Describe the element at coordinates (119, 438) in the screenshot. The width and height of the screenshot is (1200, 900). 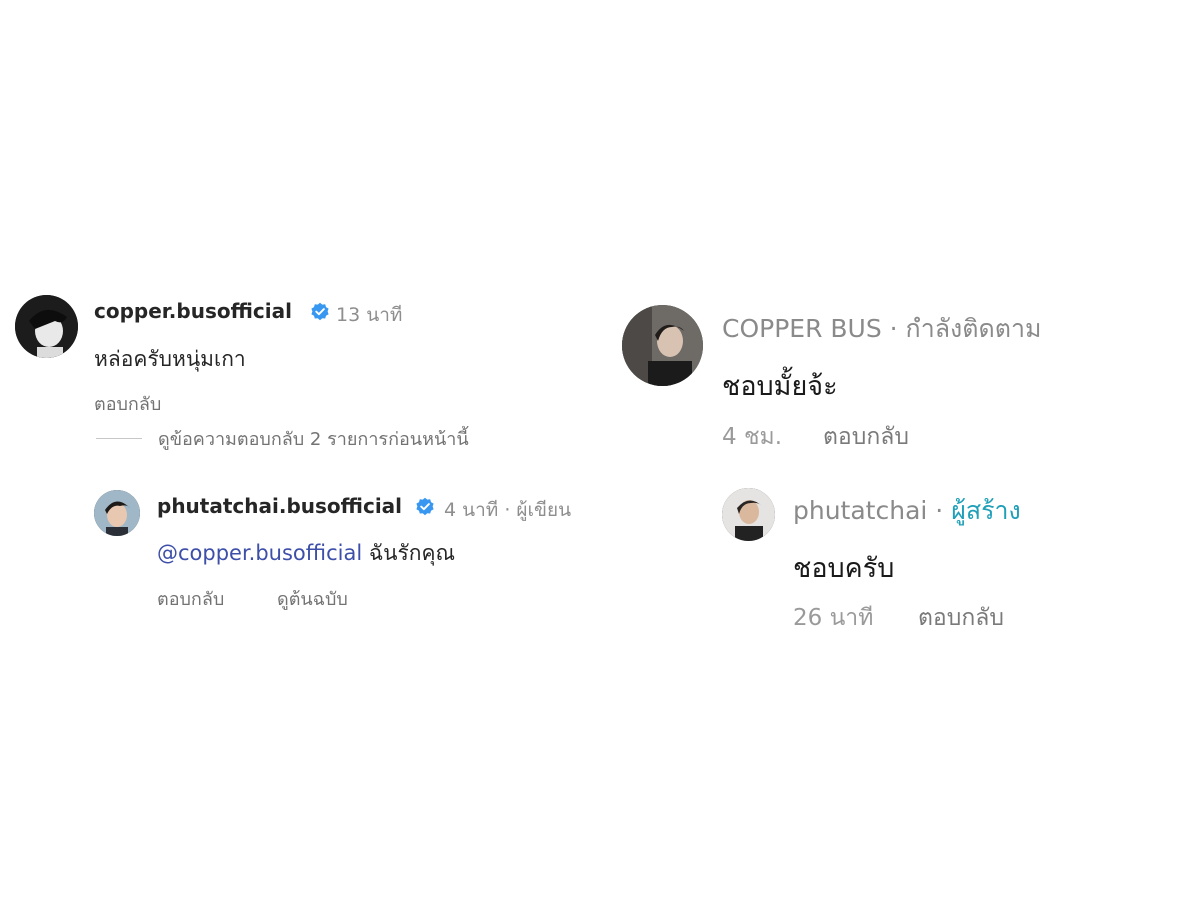
I see `divider` at that location.